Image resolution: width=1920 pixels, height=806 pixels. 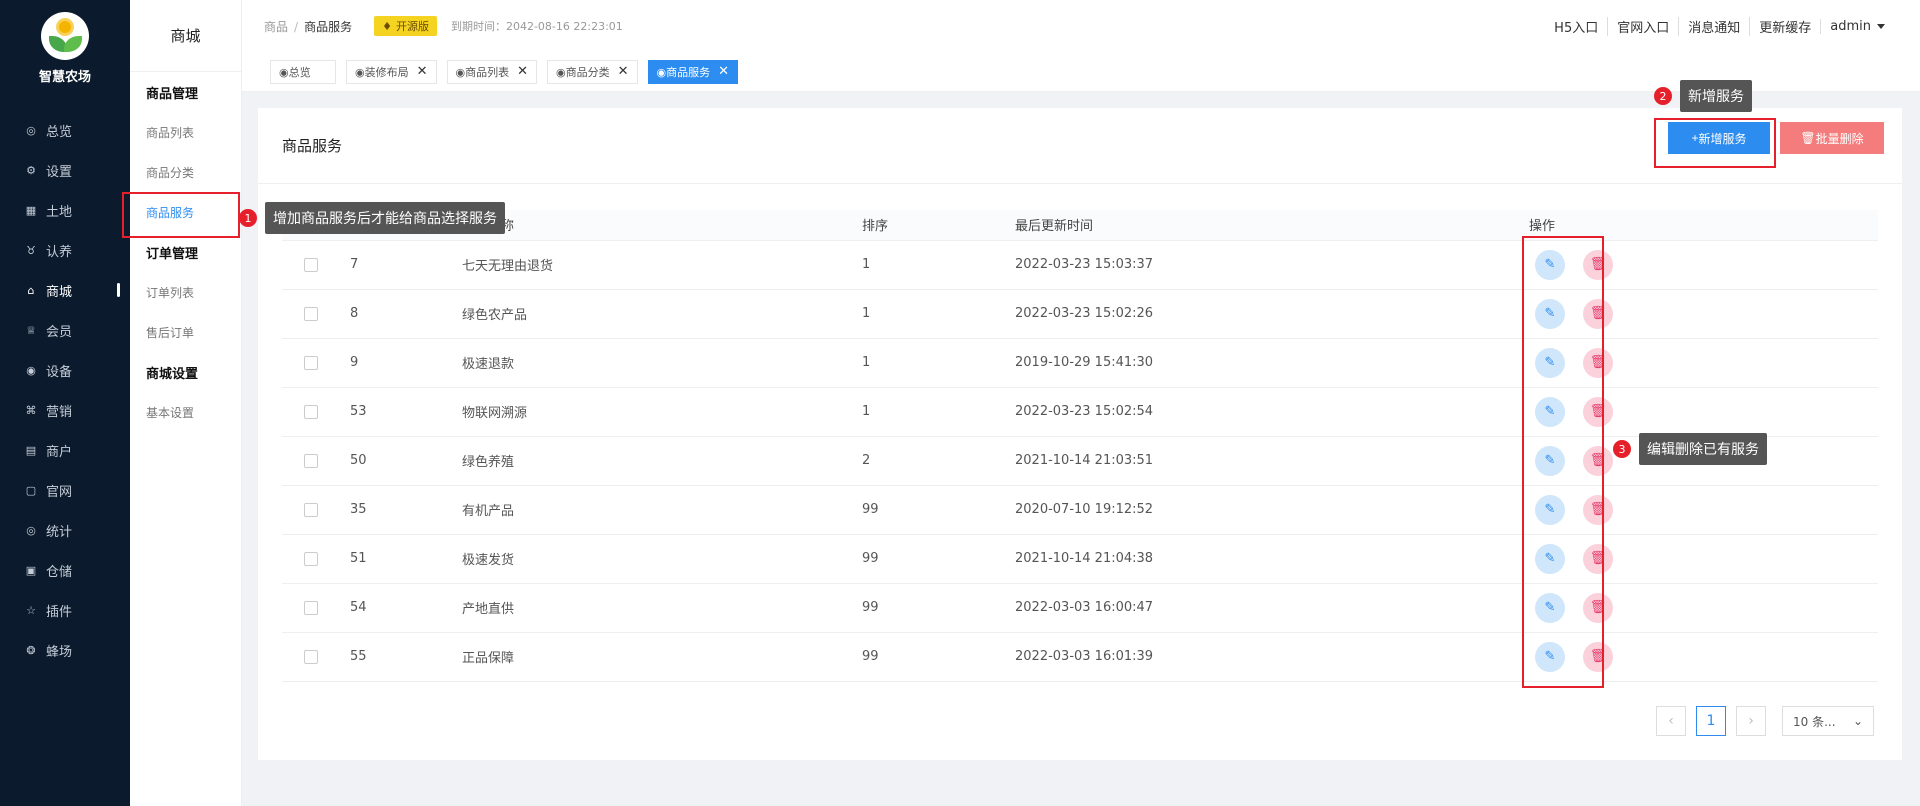 I want to click on nav-item-4: ⌂ 商城, so click(x=65, y=290).